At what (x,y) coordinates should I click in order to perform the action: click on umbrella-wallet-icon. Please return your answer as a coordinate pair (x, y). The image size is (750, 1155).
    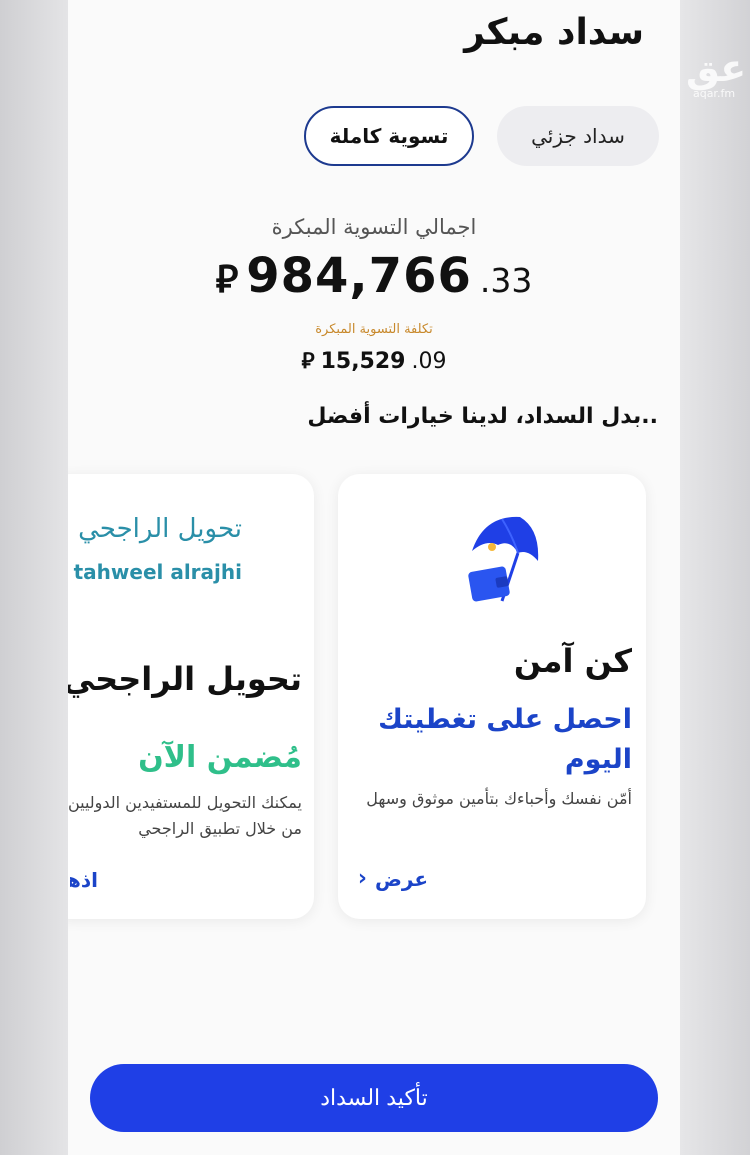
    Looking at the image, I should click on (503, 559).